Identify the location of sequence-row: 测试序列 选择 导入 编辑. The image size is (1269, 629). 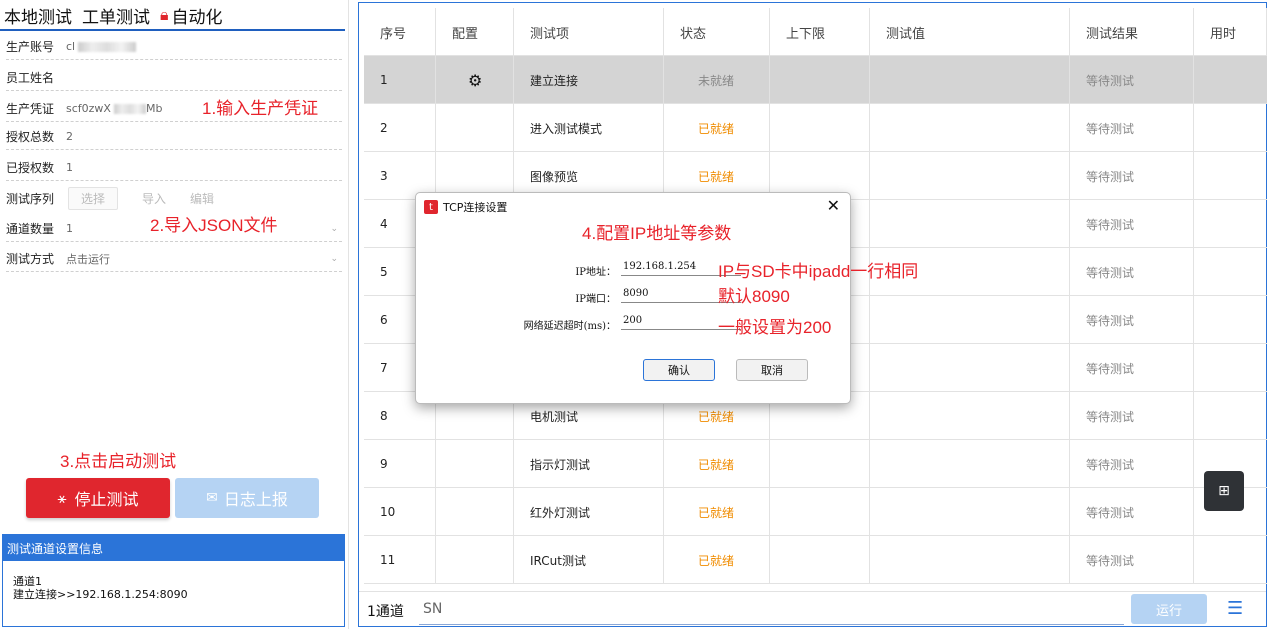
(174, 198).